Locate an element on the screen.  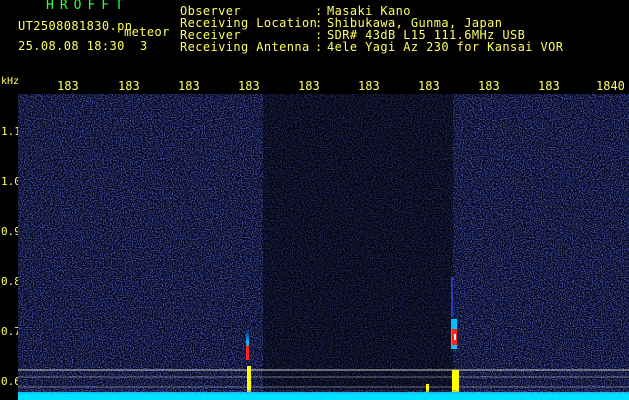
time-label: 1840 is located at coordinates (610, 86).